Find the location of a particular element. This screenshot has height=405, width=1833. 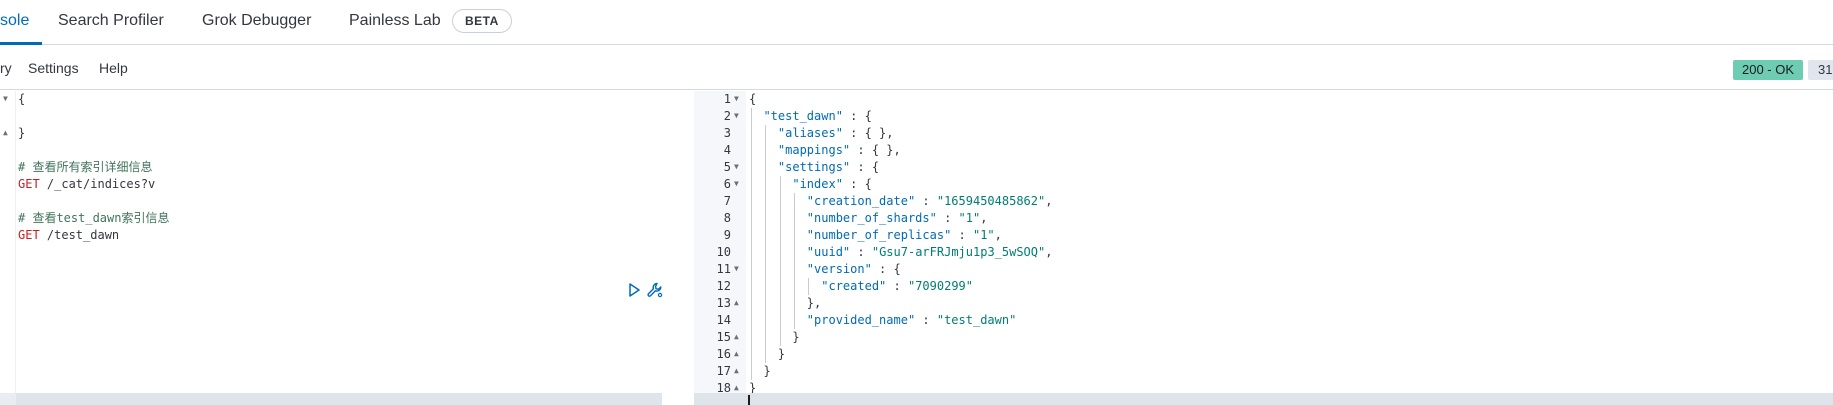

json-key: "creation_date" is located at coordinates (861, 201).